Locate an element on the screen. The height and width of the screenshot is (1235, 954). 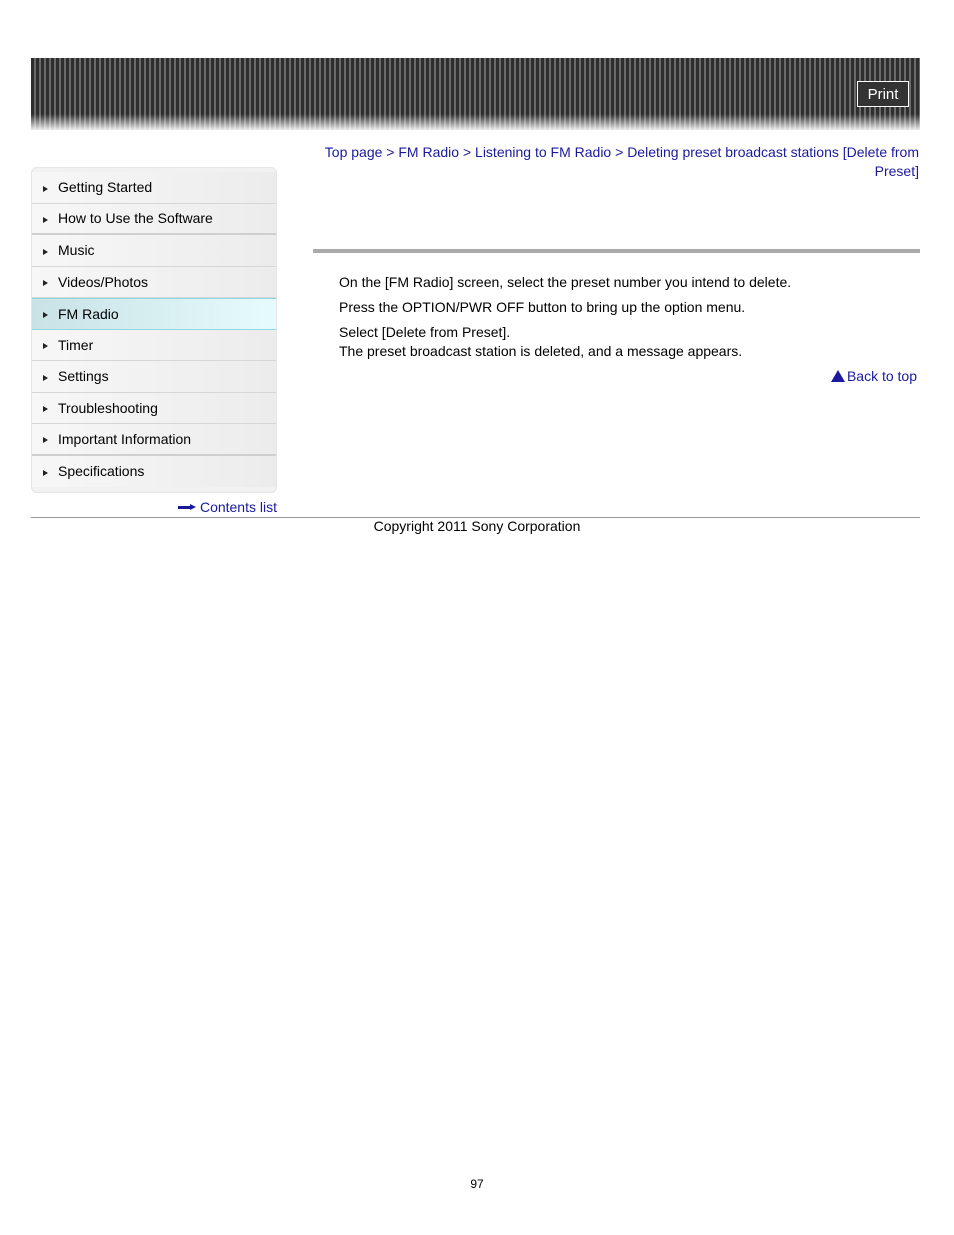
page-number: 97 is located at coordinates (477, 1184).